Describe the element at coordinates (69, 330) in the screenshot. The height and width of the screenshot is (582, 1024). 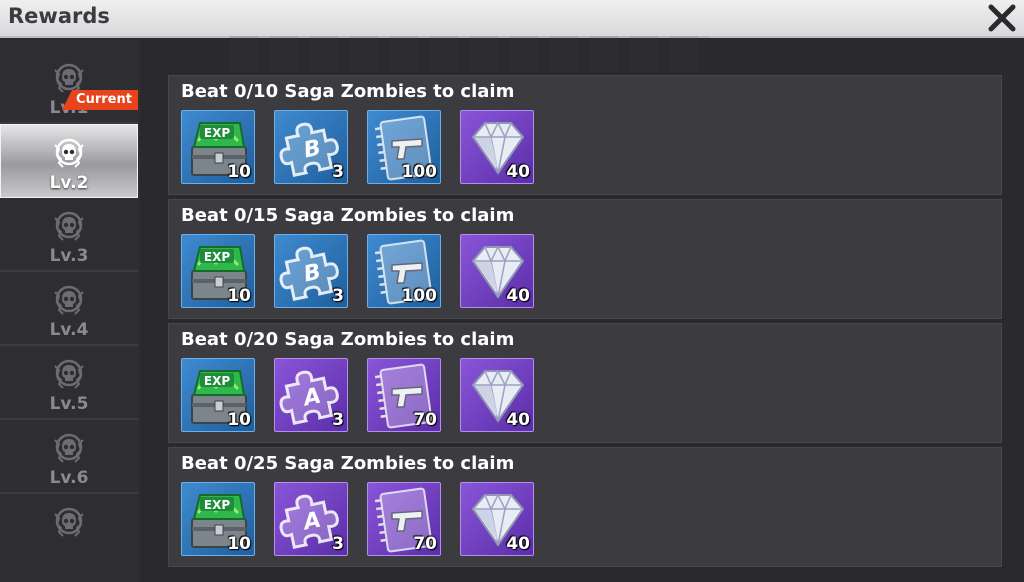
I see `level-label: Lv.4` at that location.